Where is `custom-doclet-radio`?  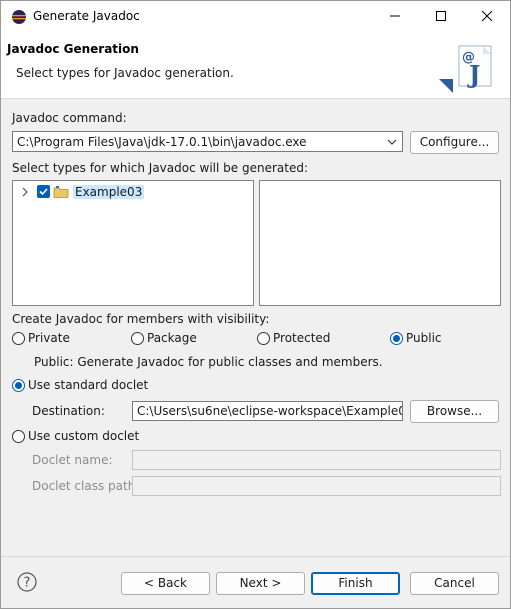
custom-doclet-radio is located at coordinates (18, 436).